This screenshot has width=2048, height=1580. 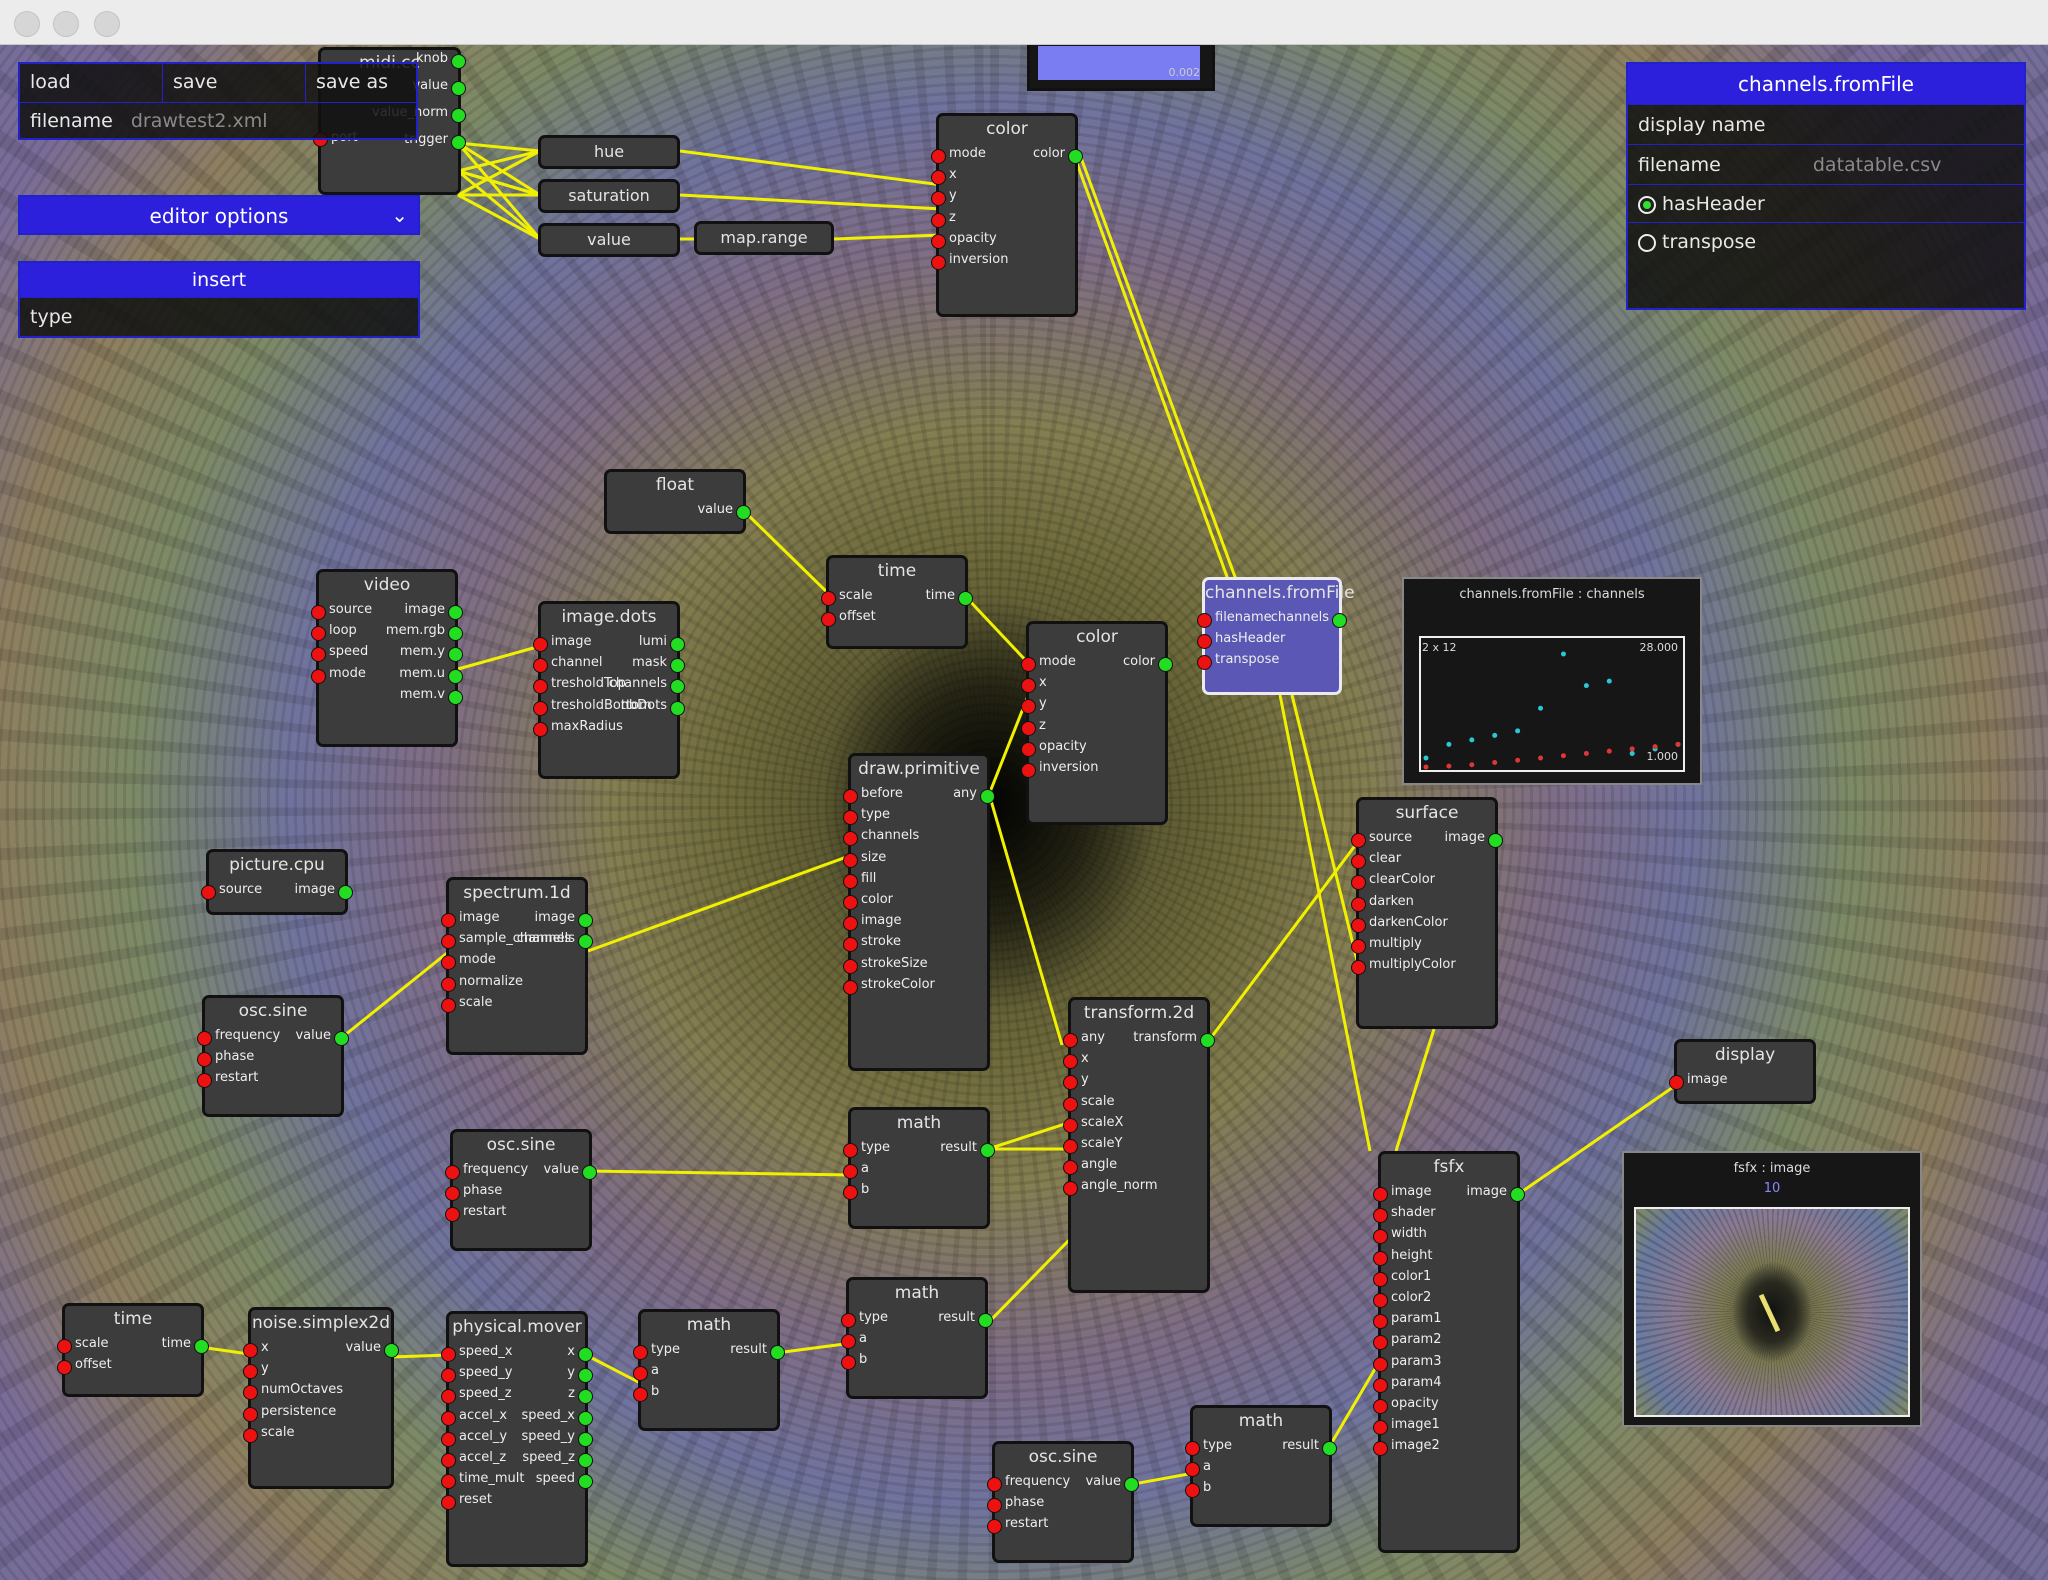 I want to click on node-hue: hue, so click(x=609, y=152).